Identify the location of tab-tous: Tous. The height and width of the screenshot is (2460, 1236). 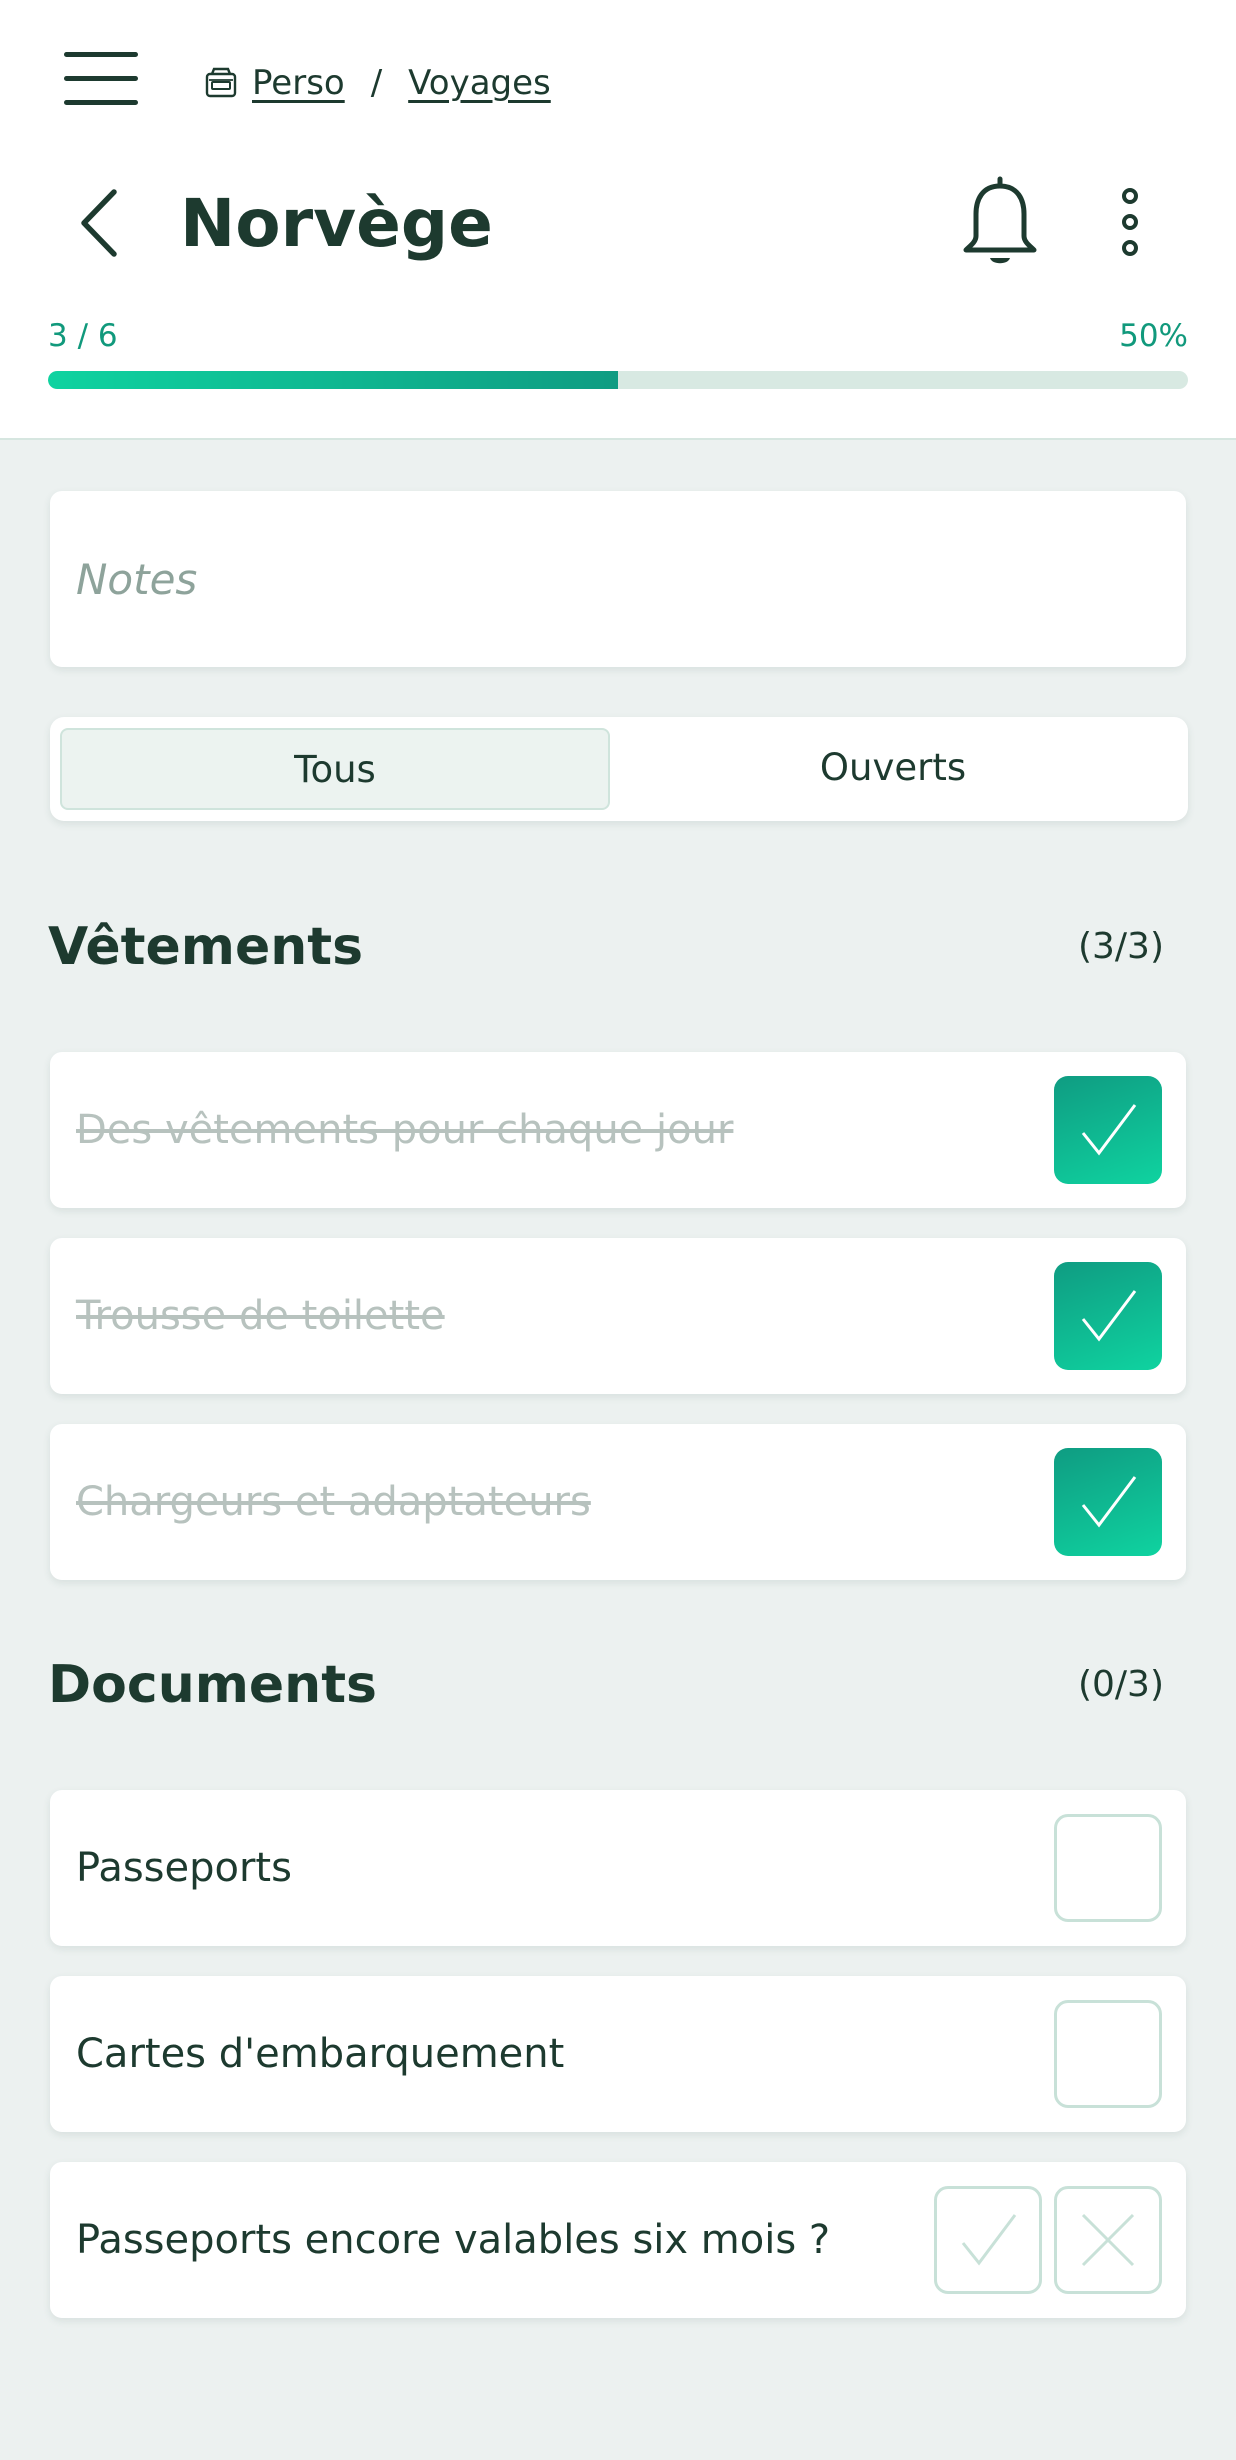
(335, 769).